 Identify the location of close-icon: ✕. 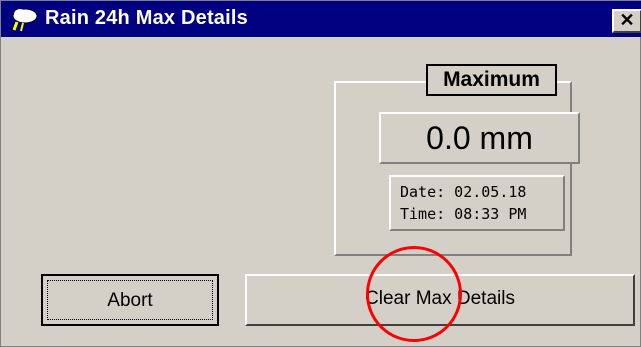
(627, 20).